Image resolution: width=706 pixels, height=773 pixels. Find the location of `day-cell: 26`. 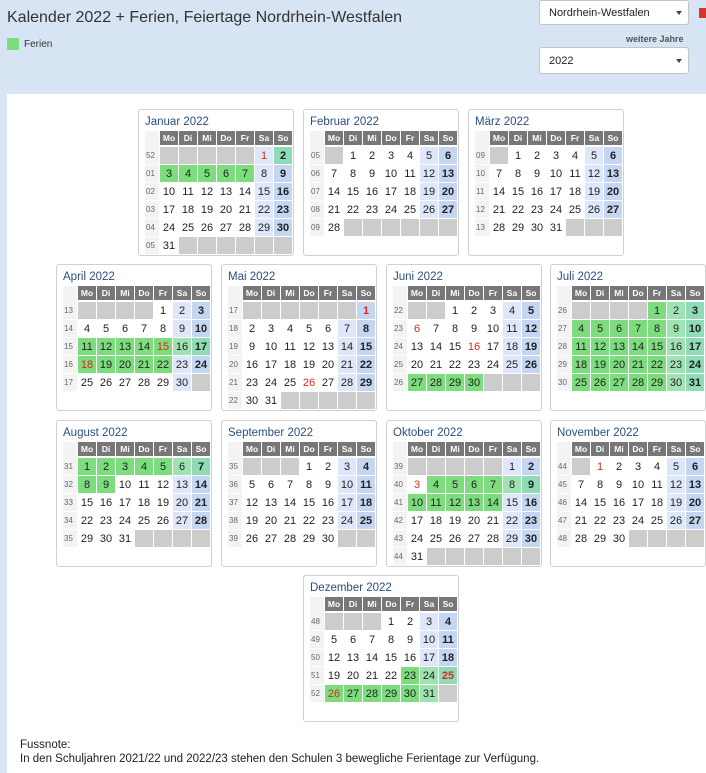

day-cell: 26 is located at coordinates (531, 364).